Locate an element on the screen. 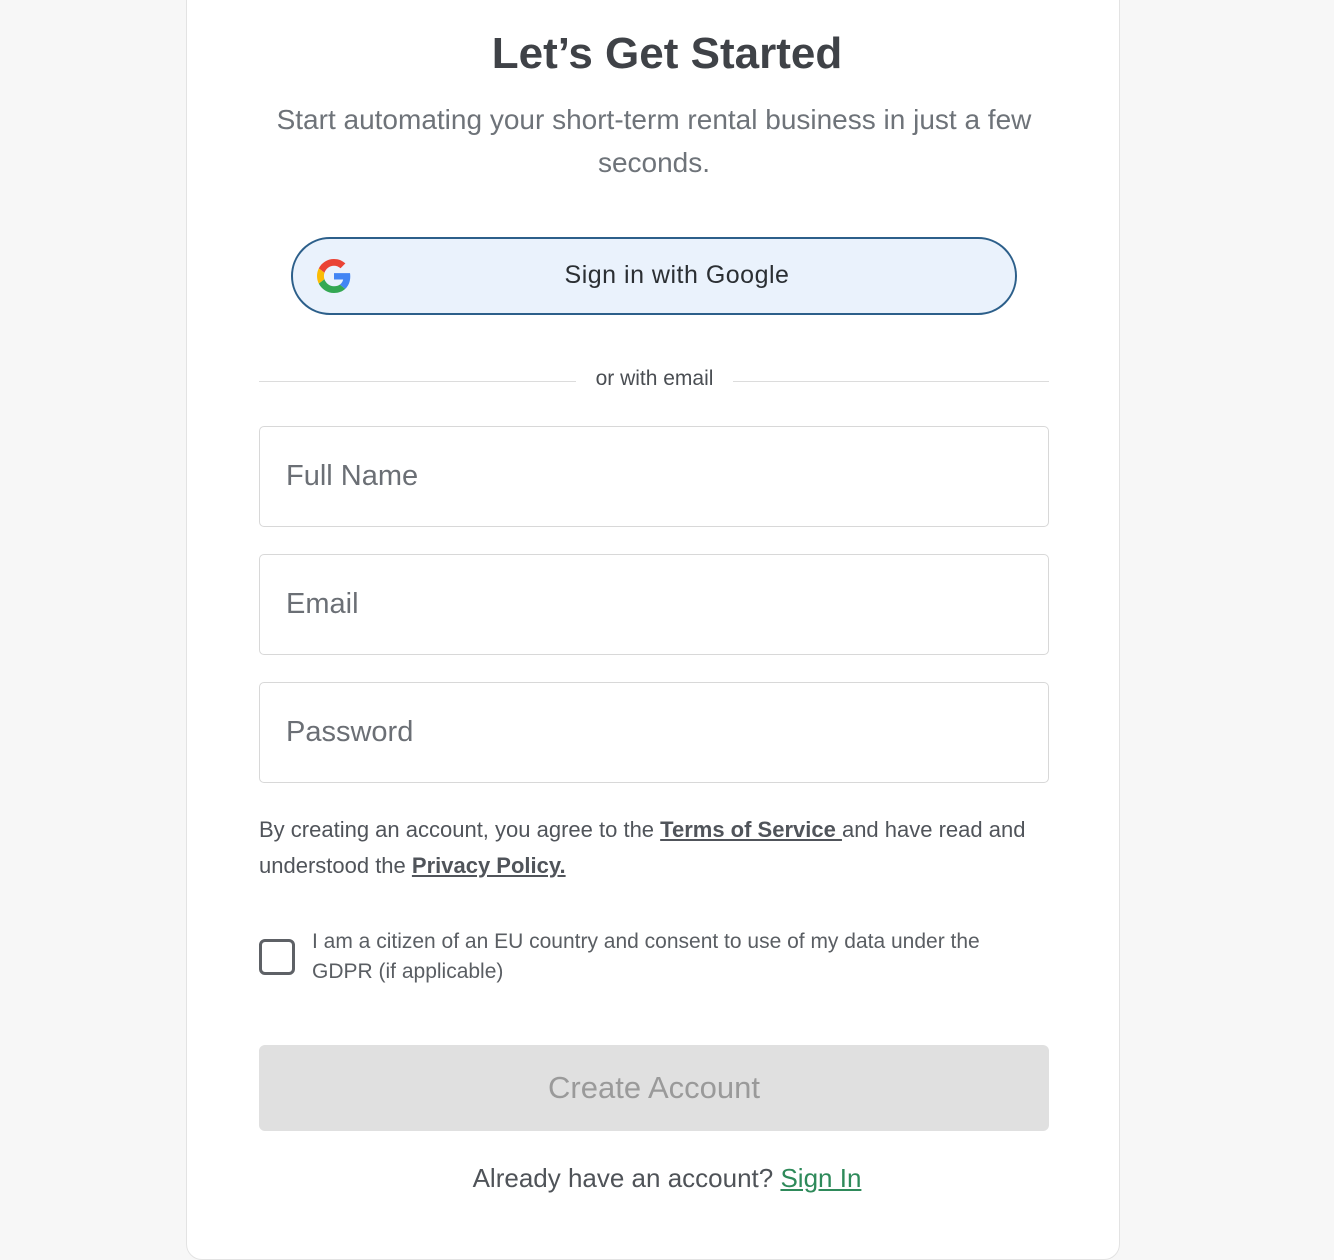 This screenshot has width=1334, height=1260. signin-prompt-text: Already have an account? is located at coordinates (626, 1178).